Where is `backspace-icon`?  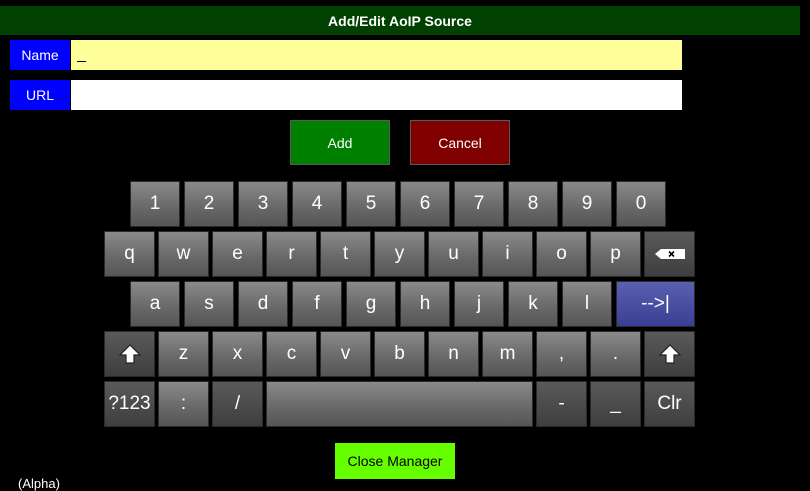 backspace-icon is located at coordinates (669, 254).